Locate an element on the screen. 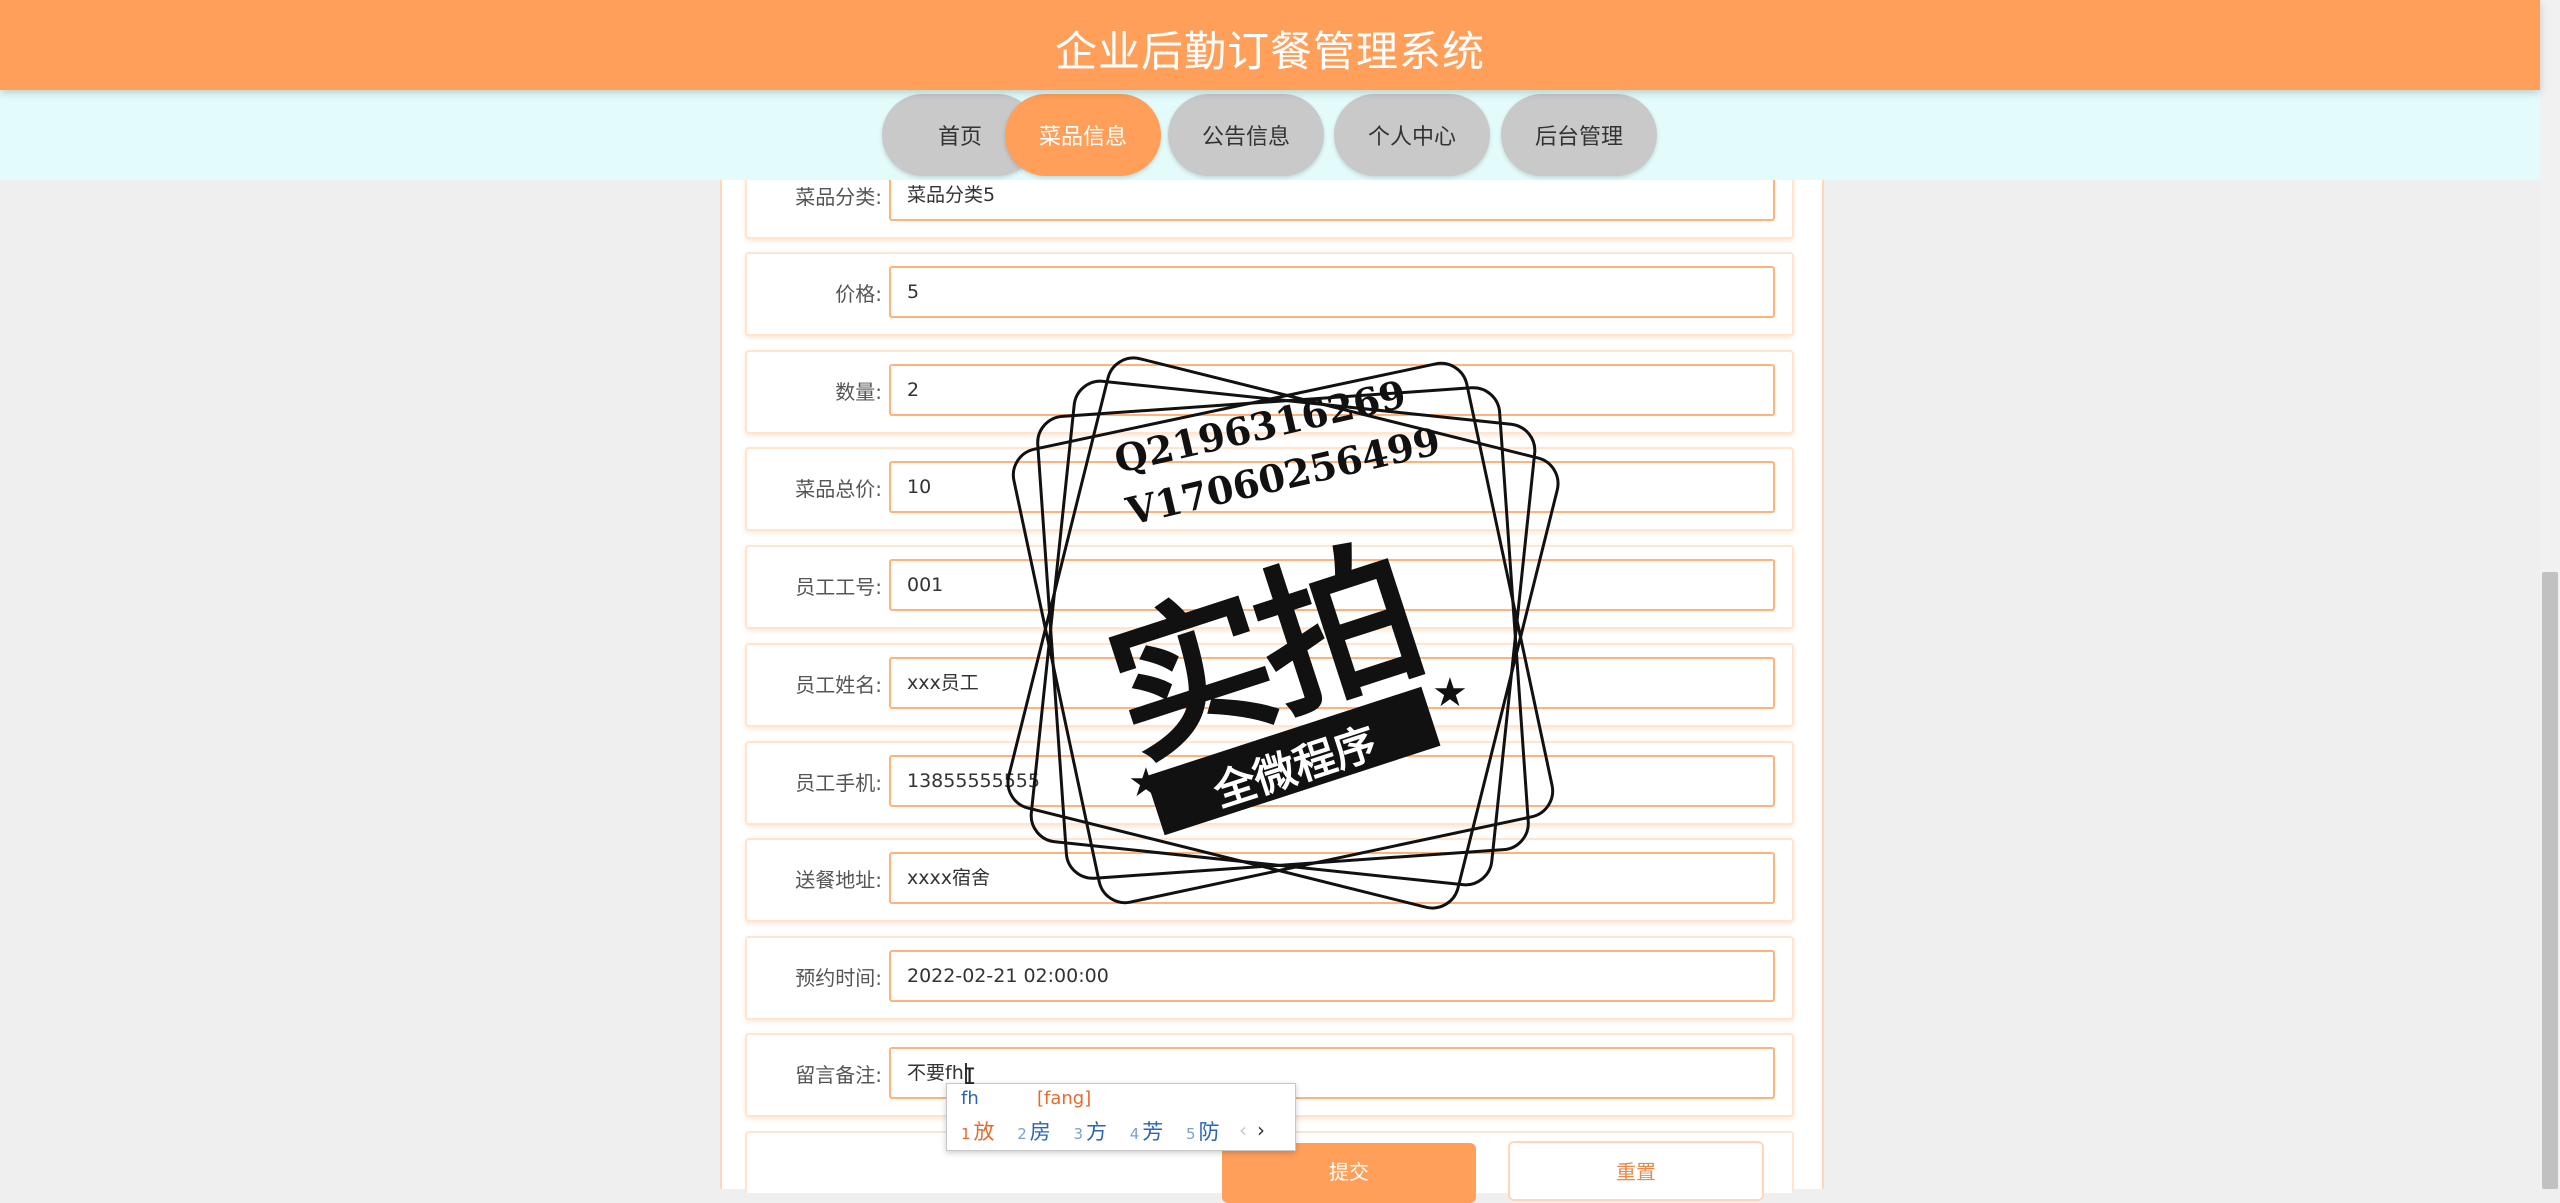 The height and width of the screenshot is (1203, 2560). form-row-quantity: 数量: 2 is located at coordinates (1269, 392).